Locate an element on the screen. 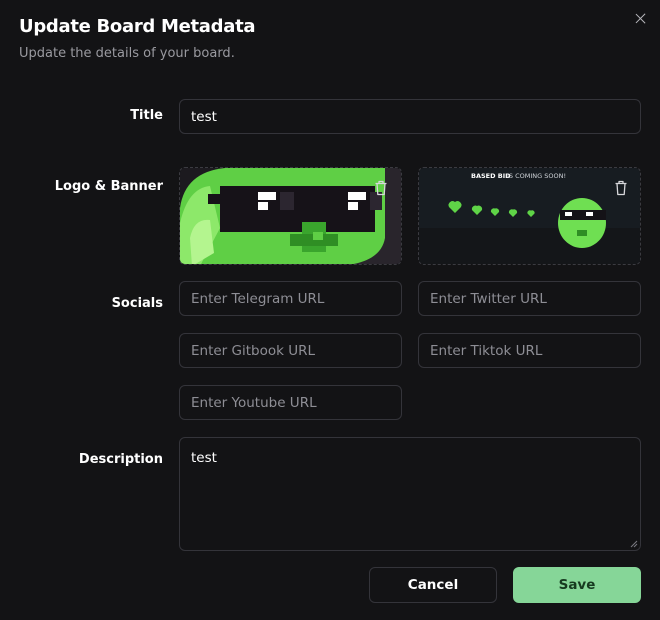  title-label: Title is located at coordinates (146, 115).